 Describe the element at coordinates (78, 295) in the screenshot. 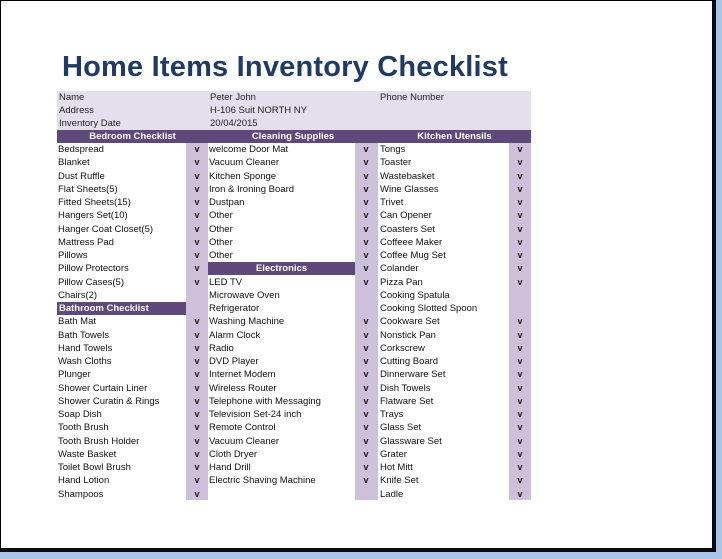

I see `checklist-item: Chairs(2)` at that location.